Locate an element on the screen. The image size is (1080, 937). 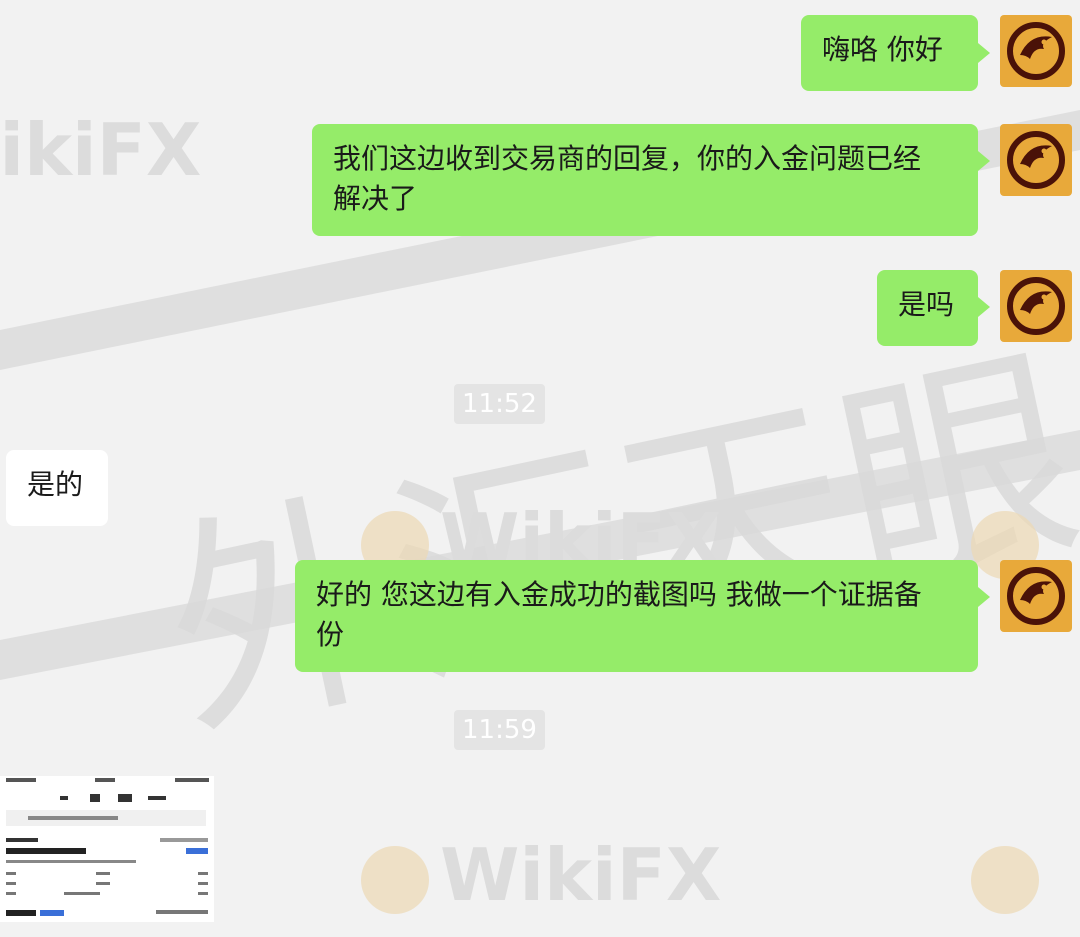
timestamp: 11:52 is located at coordinates (499, 404).